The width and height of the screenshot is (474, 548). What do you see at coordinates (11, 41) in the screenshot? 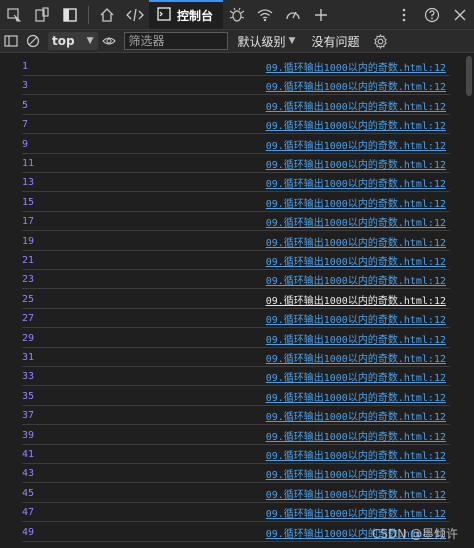
I see `sidebar-panel-icon` at bounding box center [11, 41].